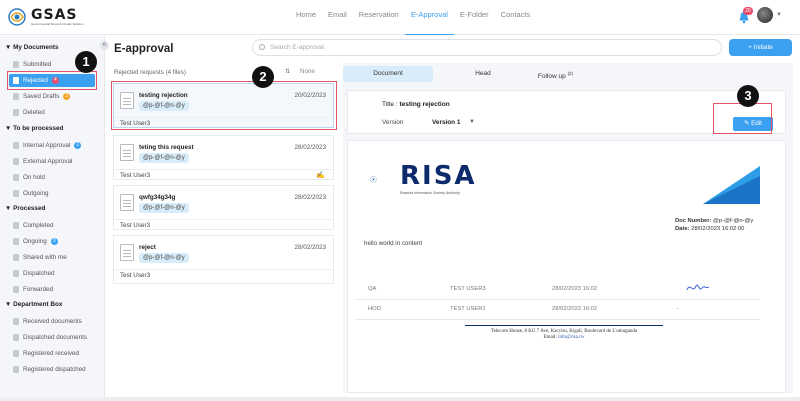 This screenshot has width=800, height=401. I want to click on nav-e-approval: E-Approval, so click(429, 23).